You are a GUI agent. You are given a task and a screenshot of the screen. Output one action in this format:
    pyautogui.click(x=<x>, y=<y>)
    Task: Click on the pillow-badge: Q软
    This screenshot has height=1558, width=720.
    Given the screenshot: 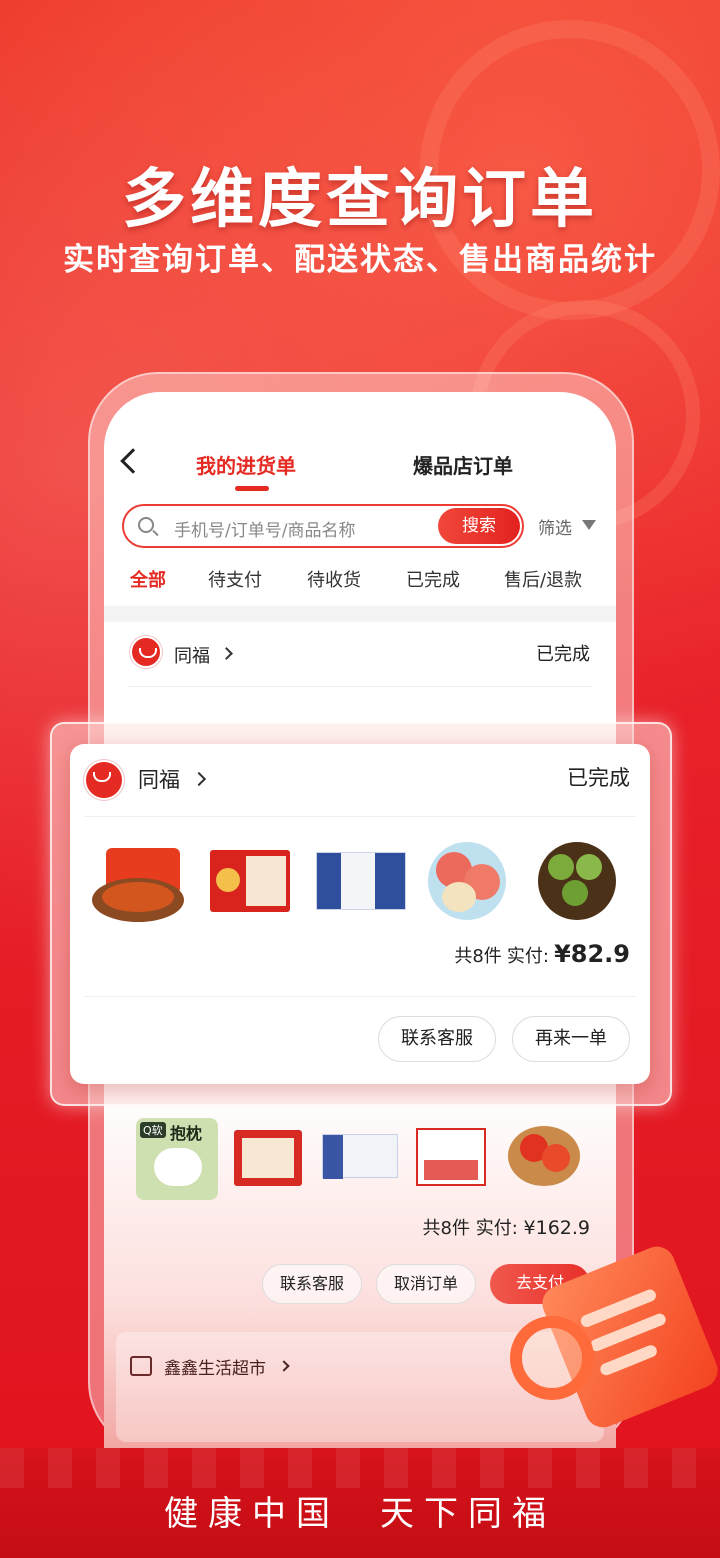 What is the action you would take?
    pyautogui.click(x=153, y=1130)
    